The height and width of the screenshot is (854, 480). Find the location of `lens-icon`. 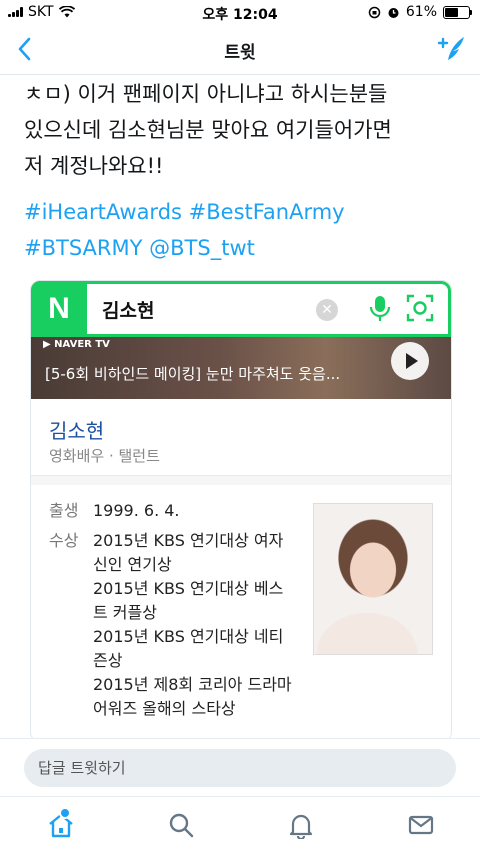

lens-icon is located at coordinates (420, 308).